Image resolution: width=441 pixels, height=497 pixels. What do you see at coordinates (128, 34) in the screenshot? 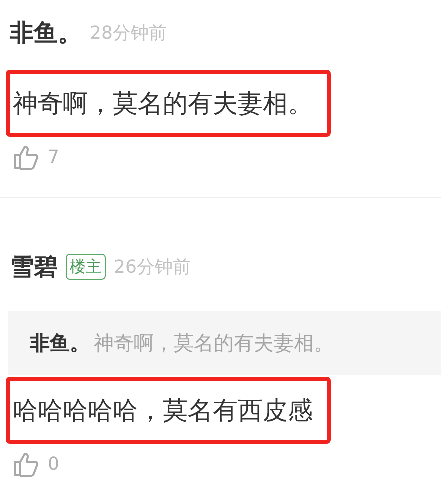
I see `timestamp: 28分钟前` at bounding box center [128, 34].